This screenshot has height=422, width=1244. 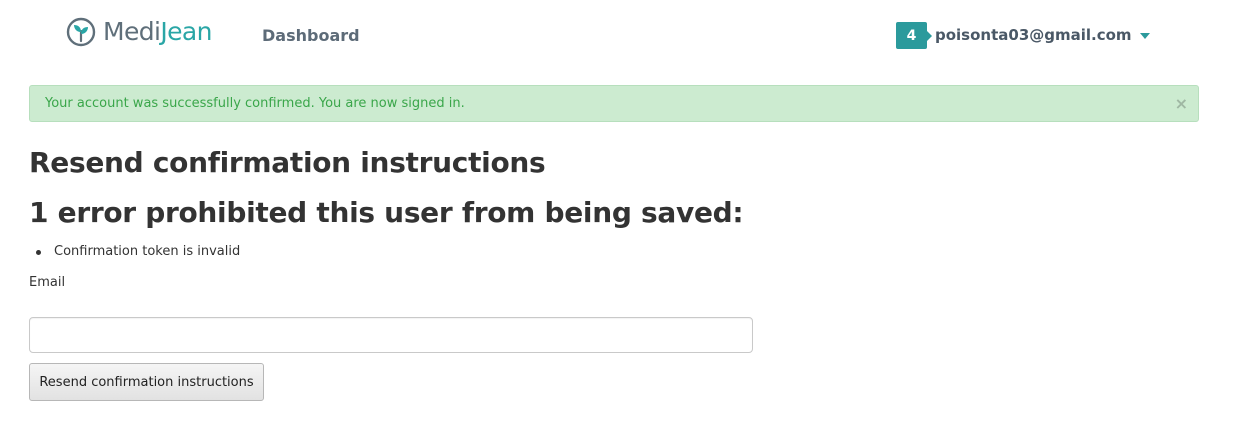 I want to click on notification-badge: 4, so click(x=914, y=35).